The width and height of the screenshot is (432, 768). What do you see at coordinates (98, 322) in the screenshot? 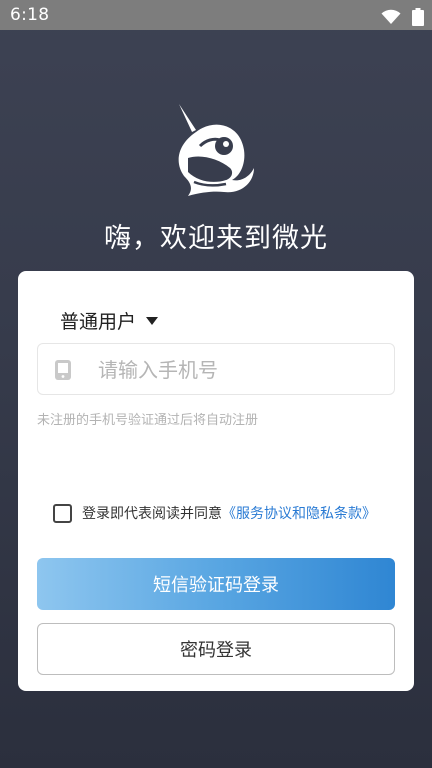
I see `user-type-label: 普通用户` at bounding box center [98, 322].